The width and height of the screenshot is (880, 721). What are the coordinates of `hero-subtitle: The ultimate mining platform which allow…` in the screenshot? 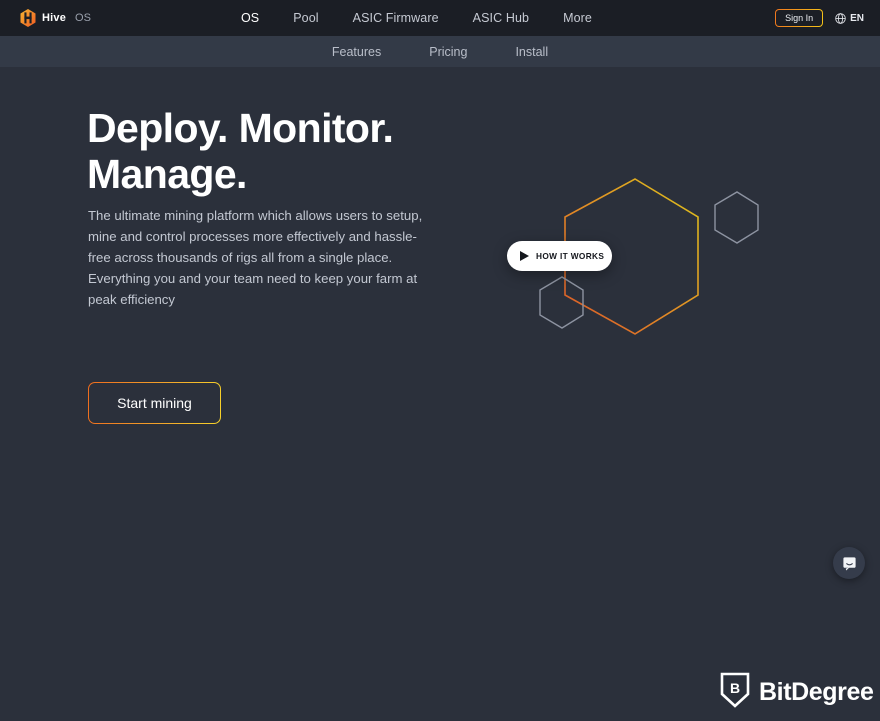 It's located at (255, 257).